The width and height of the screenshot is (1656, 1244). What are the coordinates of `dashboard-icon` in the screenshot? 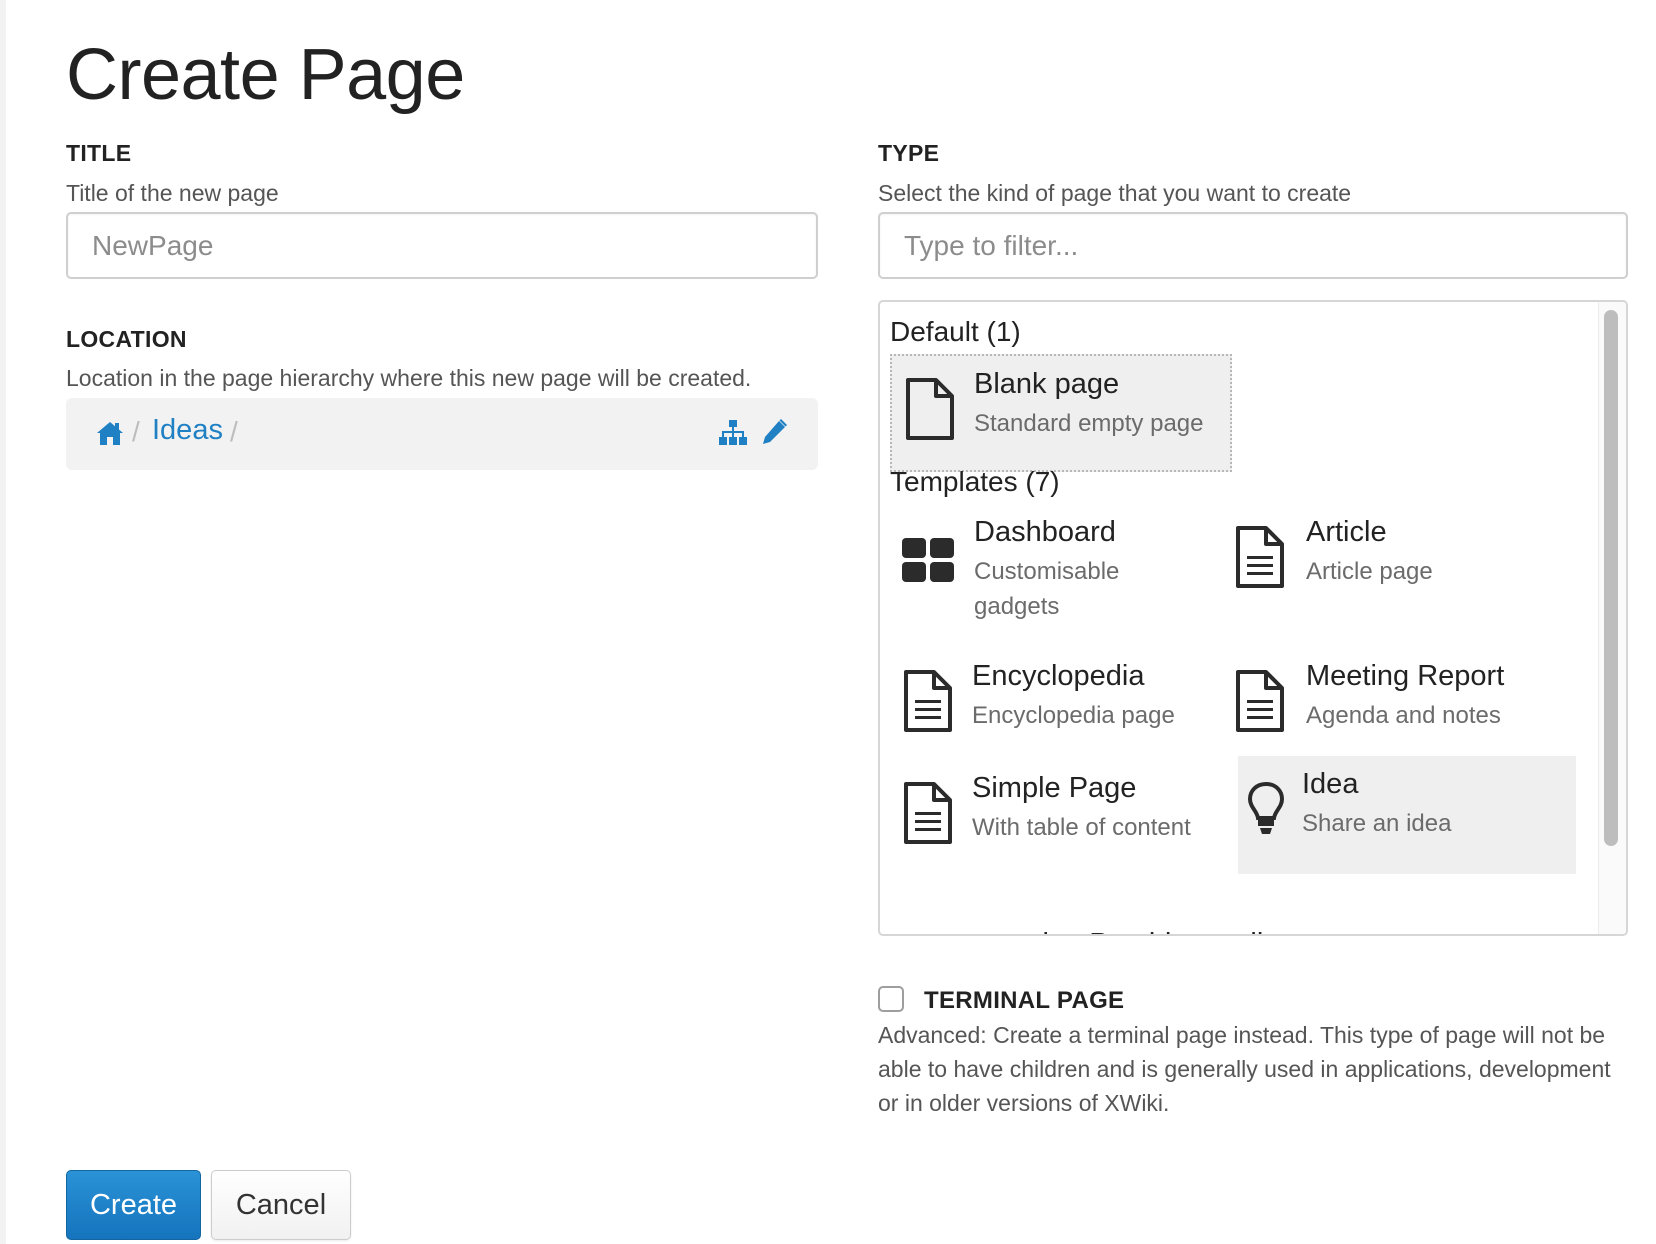 It's located at (928, 560).